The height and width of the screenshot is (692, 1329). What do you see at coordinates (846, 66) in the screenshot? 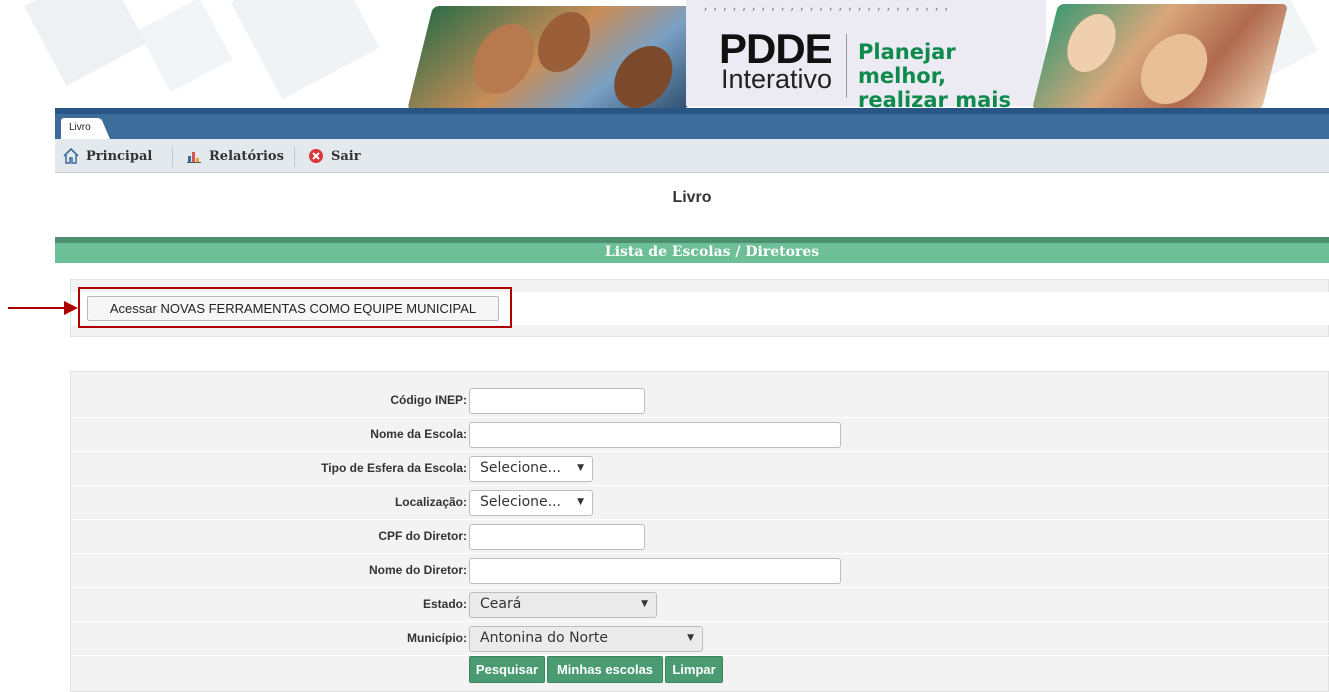
I see `logo-divider` at bounding box center [846, 66].